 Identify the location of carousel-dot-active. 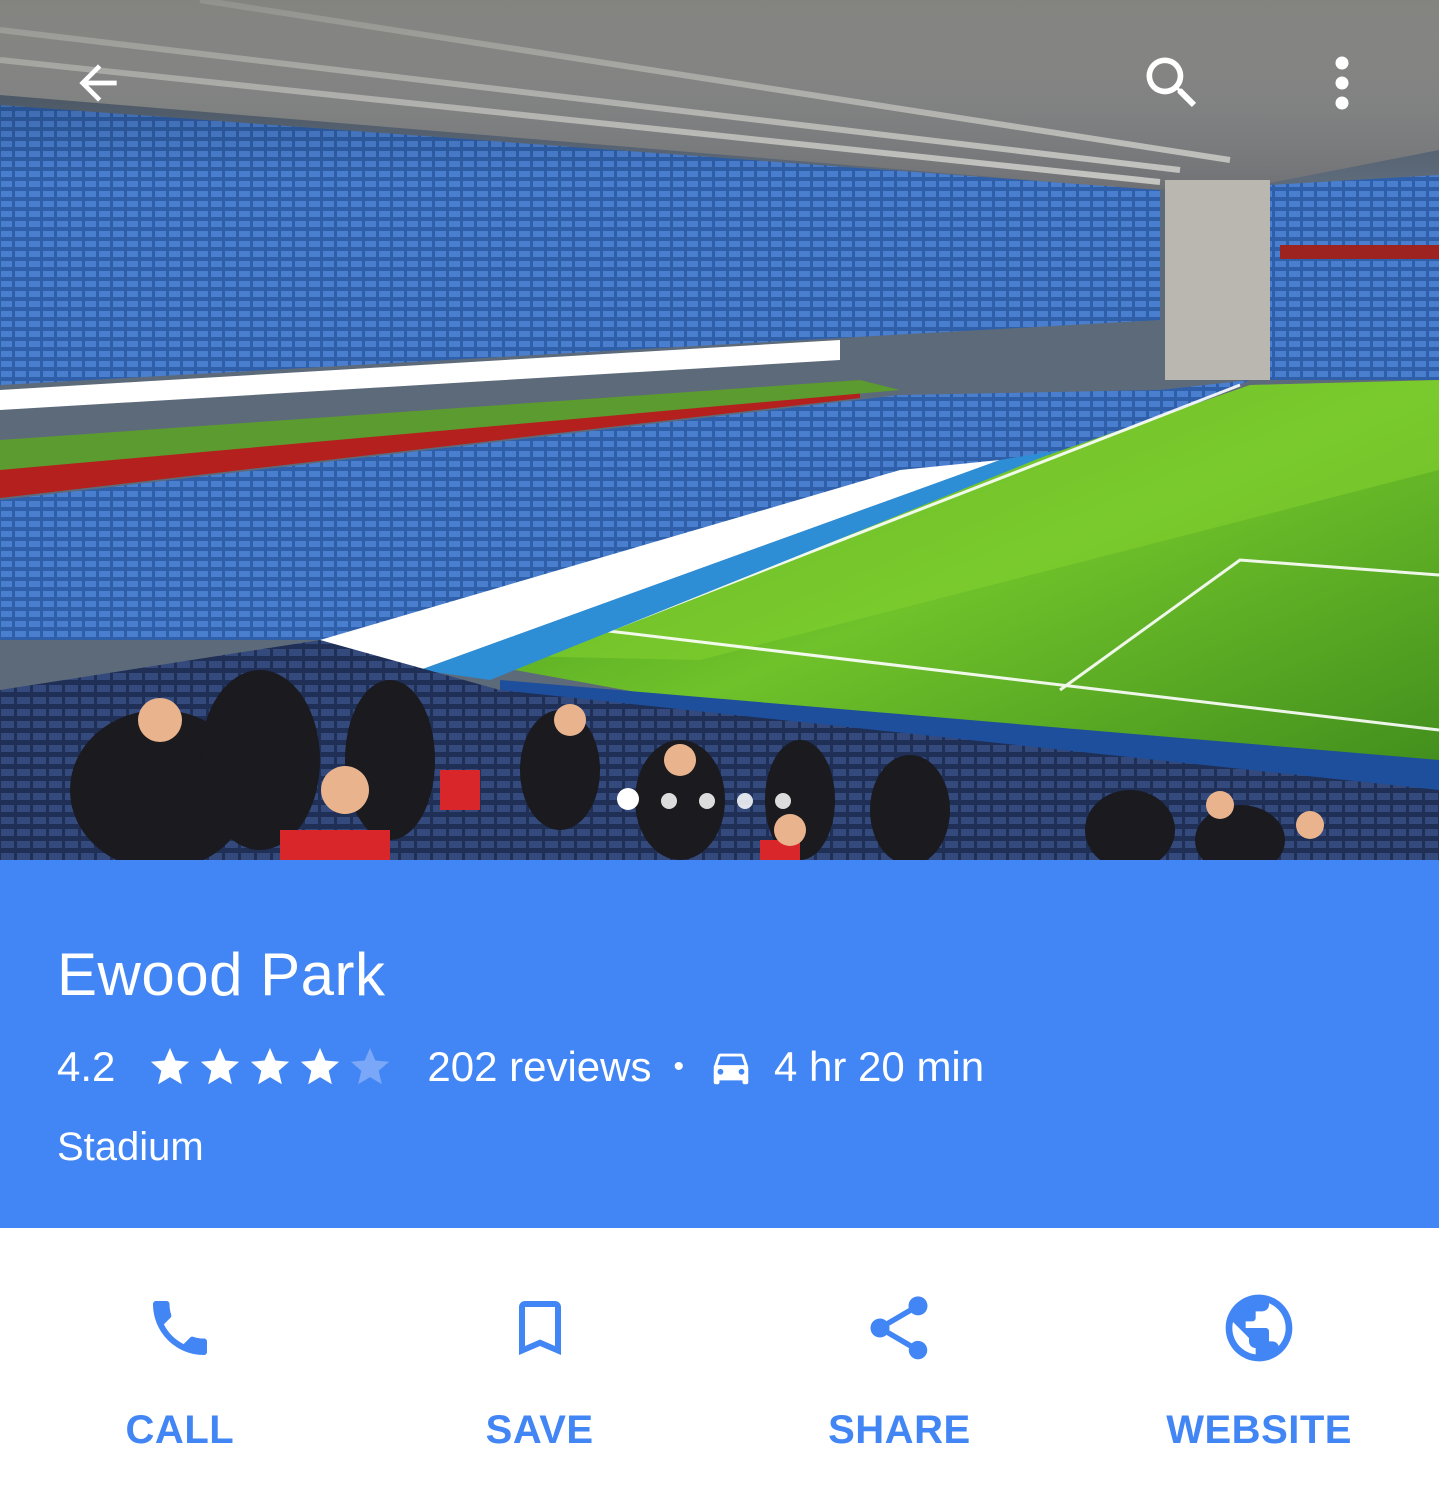
(628, 799).